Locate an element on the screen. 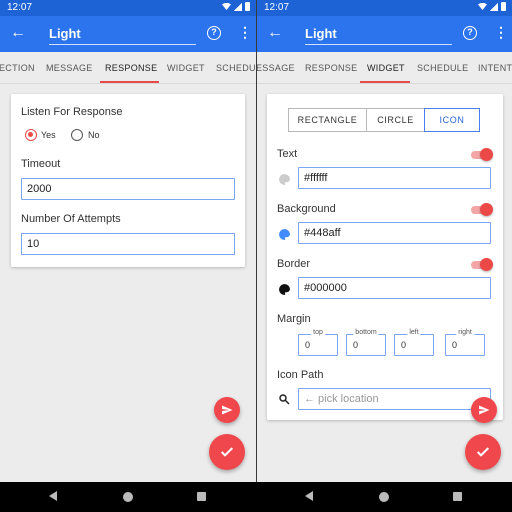 This screenshot has height=512, width=512. margin-left-input: left 0 is located at coordinates (414, 342).